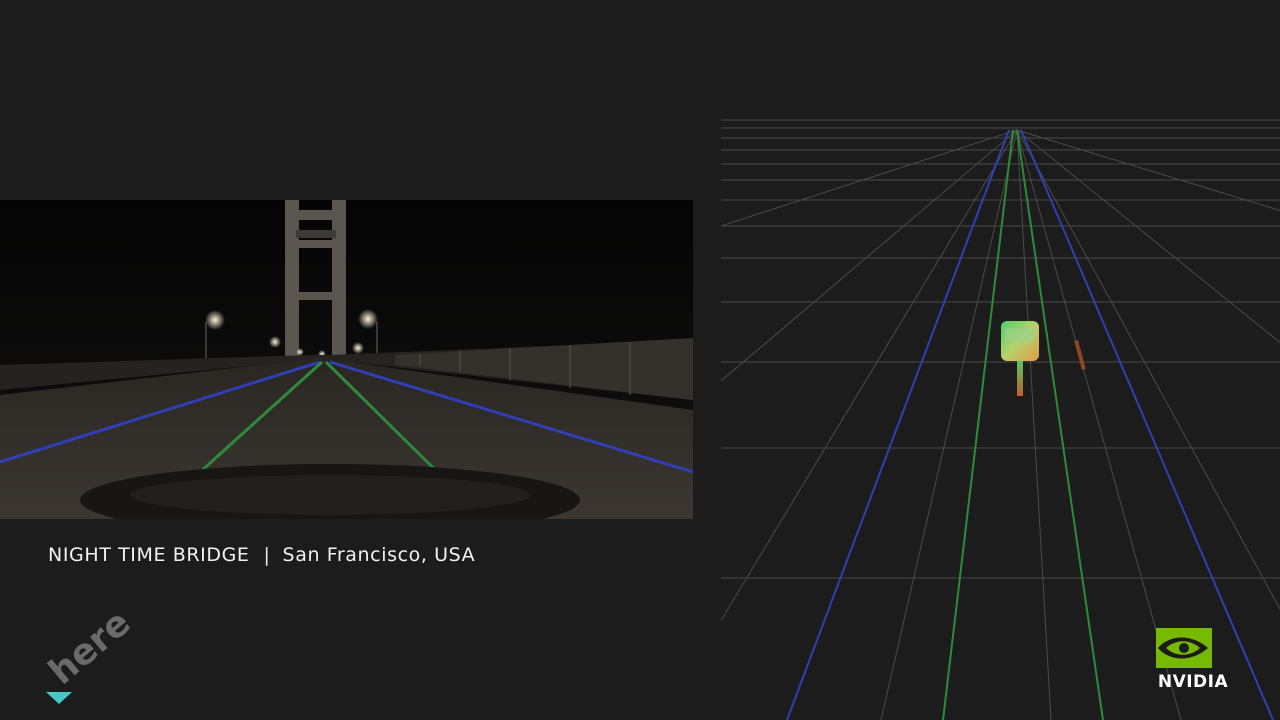 The width and height of the screenshot is (1280, 720). What do you see at coordinates (149, 555) in the screenshot?
I see `caption-title: NIGHT TIME BRIDGE` at bounding box center [149, 555].